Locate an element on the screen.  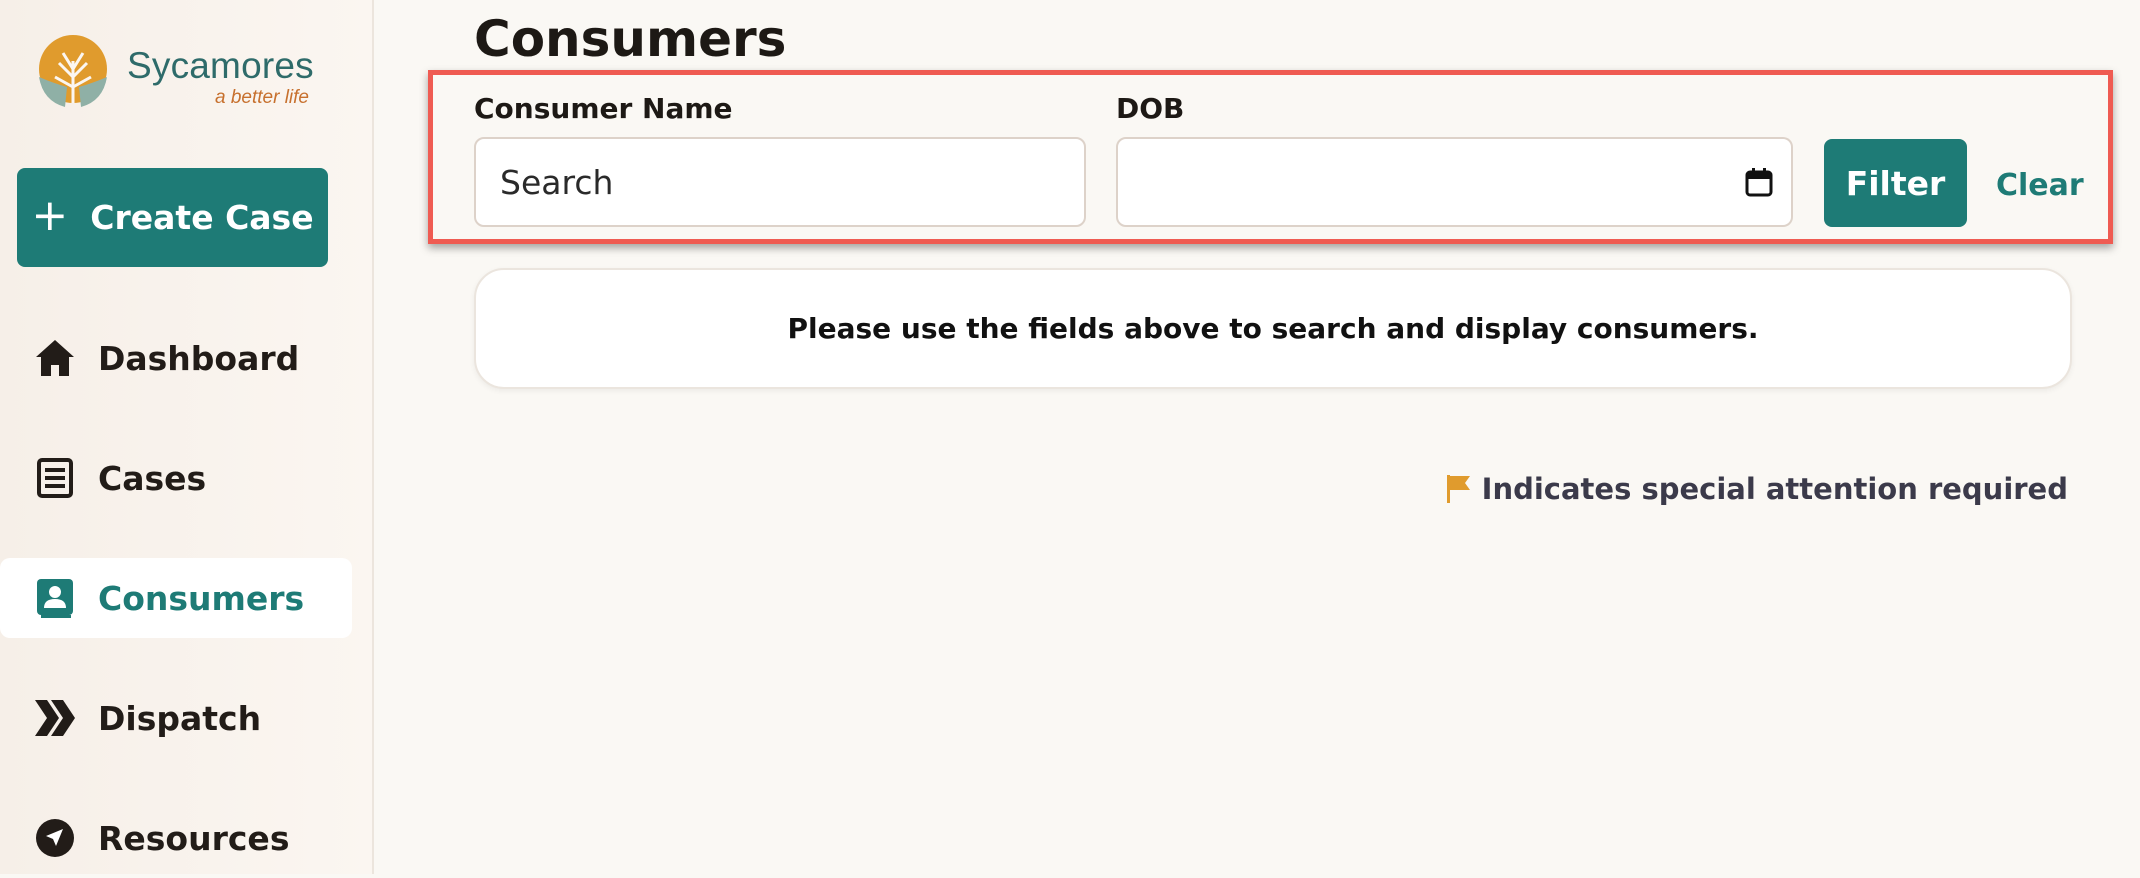
sidebar-item-cases: Cases is located at coordinates (176, 478).